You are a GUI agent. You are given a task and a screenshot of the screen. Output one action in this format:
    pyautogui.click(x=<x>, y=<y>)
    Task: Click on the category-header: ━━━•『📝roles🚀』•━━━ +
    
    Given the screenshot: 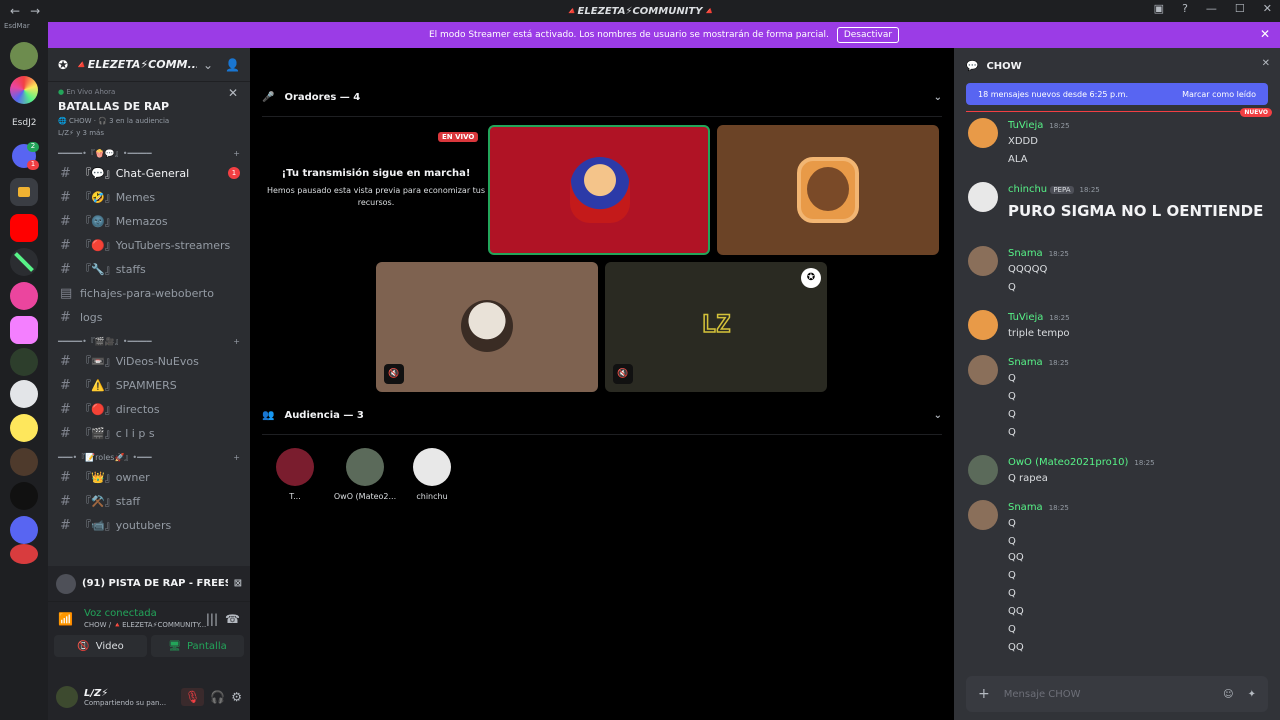 What is the action you would take?
    pyautogui.click(x=149, y=457)
    